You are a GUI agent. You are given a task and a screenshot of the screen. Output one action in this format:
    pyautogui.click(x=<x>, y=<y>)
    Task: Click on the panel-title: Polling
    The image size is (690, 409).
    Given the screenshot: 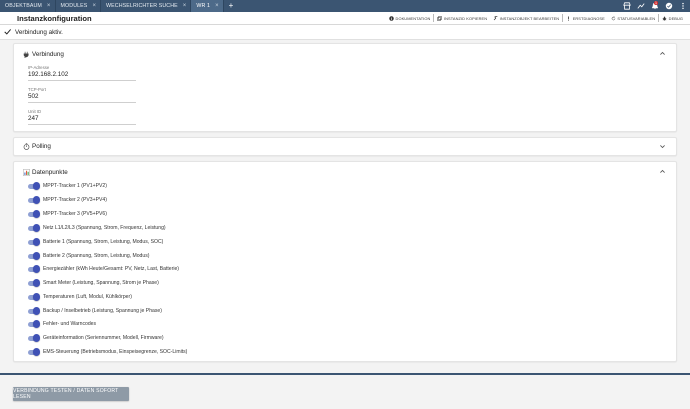 What is the action you would take?
    pyautogui.click(x=41, y=146)
    